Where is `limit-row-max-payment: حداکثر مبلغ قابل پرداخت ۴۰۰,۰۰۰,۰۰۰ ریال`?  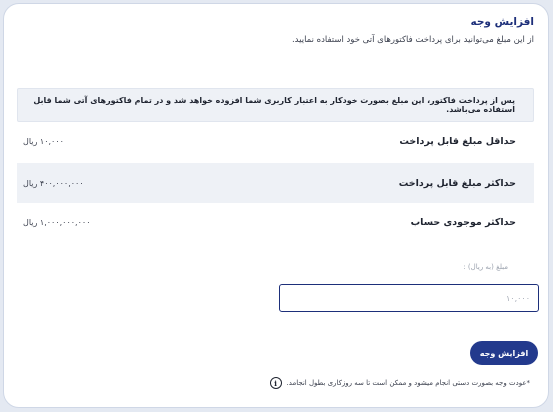 limit-row-max-payment: حداکثر مبلغ قابل پرداخت ۴۰۰,۰۰۰,۰۰۰ ریال is located at coordinates (275, 183).